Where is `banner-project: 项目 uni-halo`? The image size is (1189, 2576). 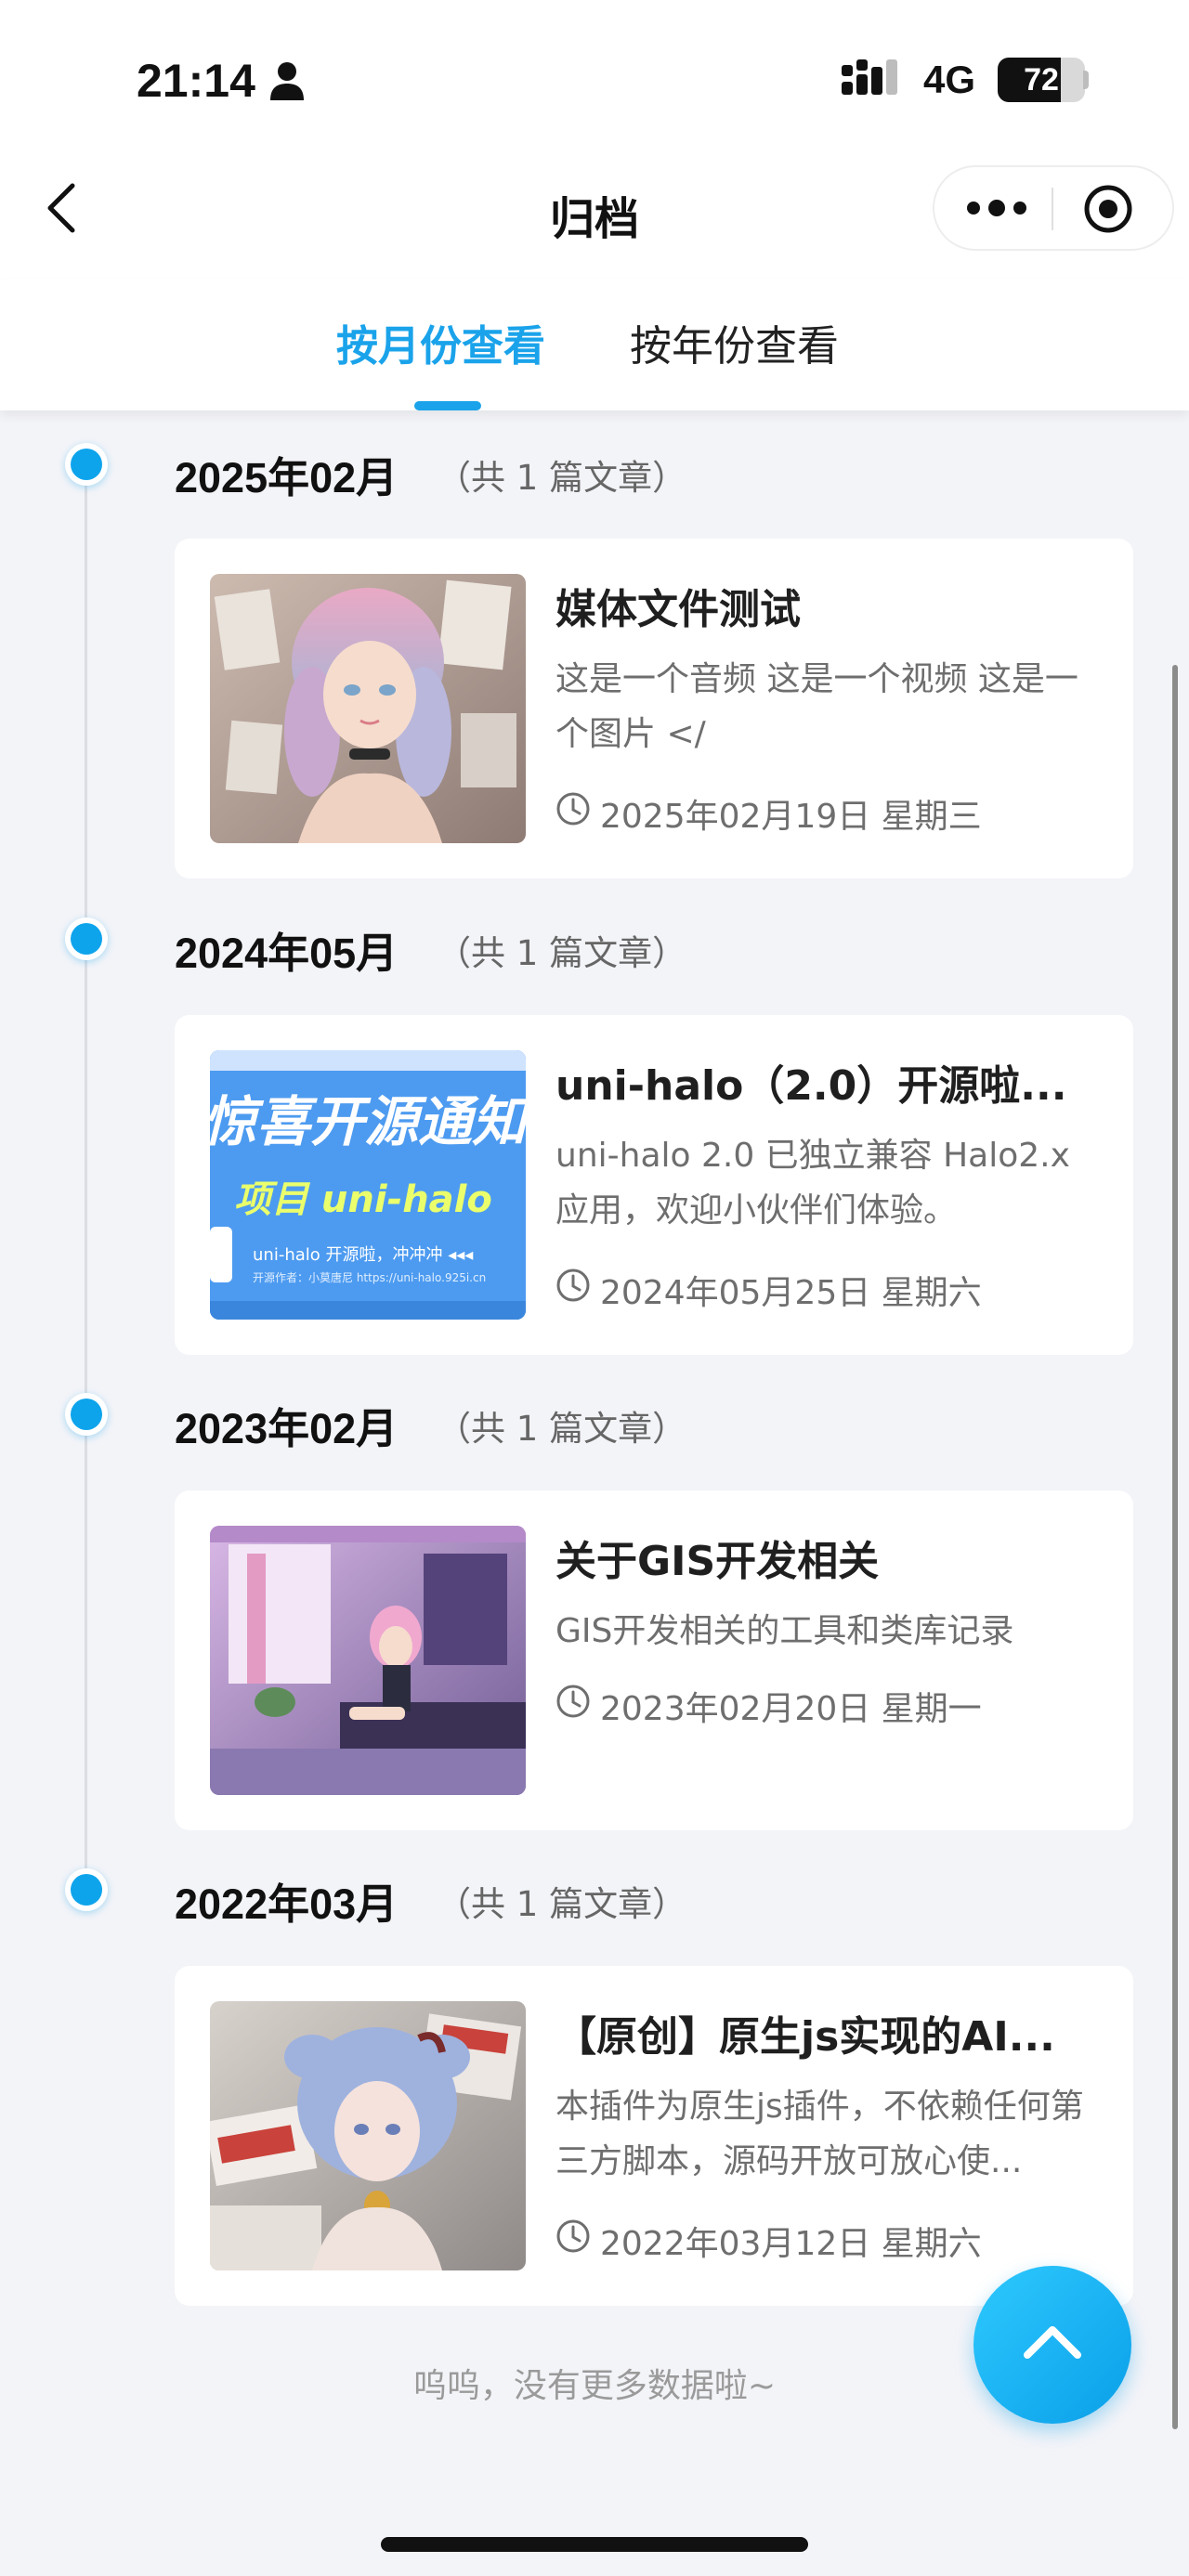 banner-project: 项目 uni-halo is located at coordinates (363, 1199).